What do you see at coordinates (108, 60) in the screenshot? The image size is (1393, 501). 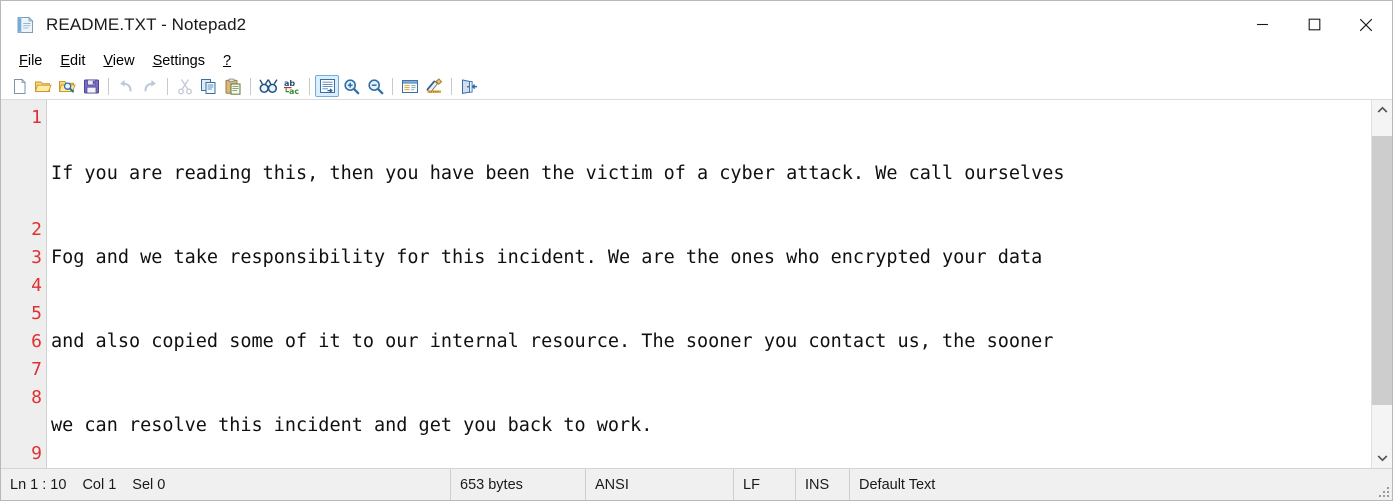 I see `menu-accel-view: V` at bounding box center [108, 60].